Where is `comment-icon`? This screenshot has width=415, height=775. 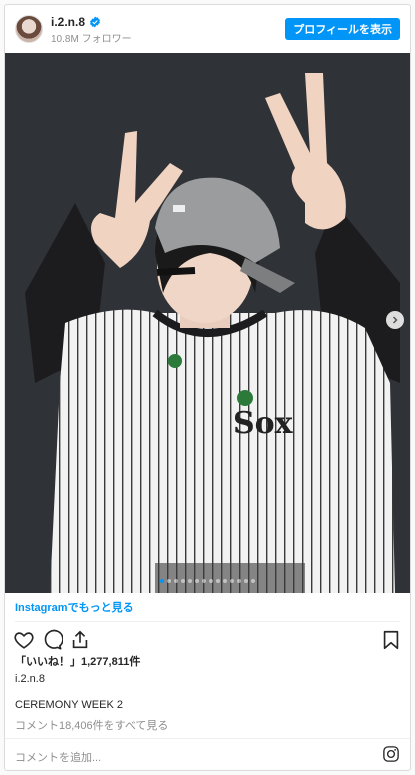 comment-icon is located at coordinates (52, 640).